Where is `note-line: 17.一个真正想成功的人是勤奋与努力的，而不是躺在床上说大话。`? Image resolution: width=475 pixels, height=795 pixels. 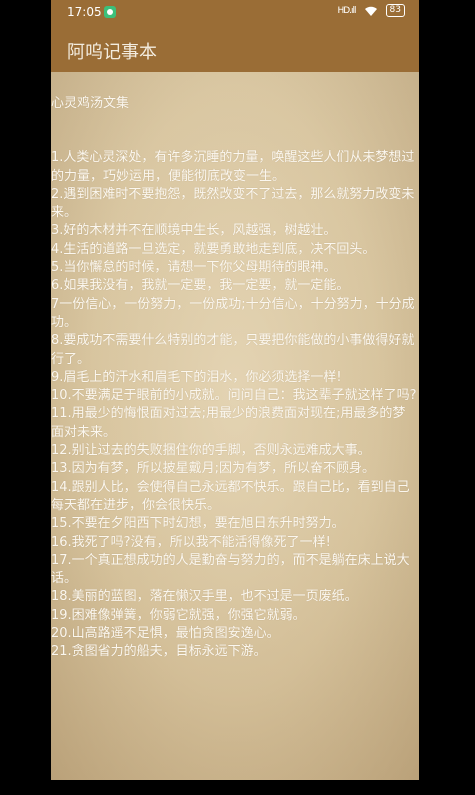 note-line: 17.一个真正想成功的人是勤奋与努力的，而不是躺在床上说大话。 is located at coordinates (230, 569).